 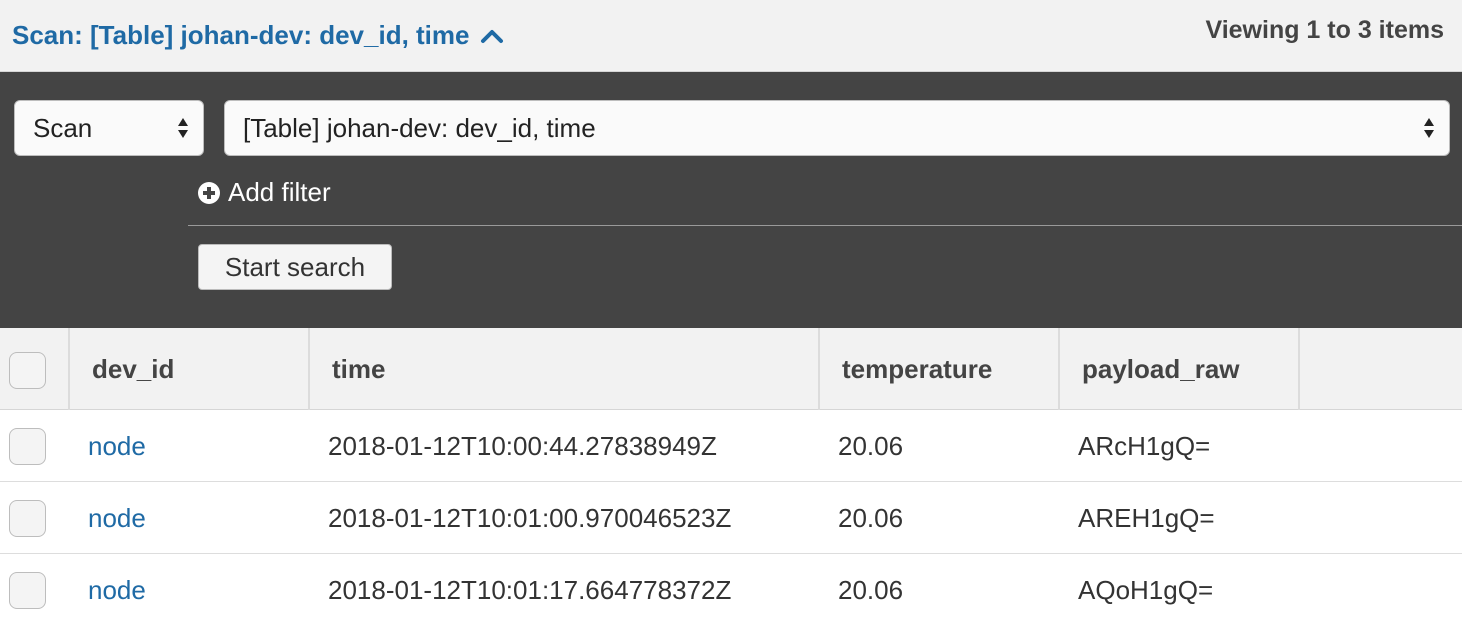 I want to click on cell-payload-raw: AREH1gQ=, so click(x=1146, y=517).